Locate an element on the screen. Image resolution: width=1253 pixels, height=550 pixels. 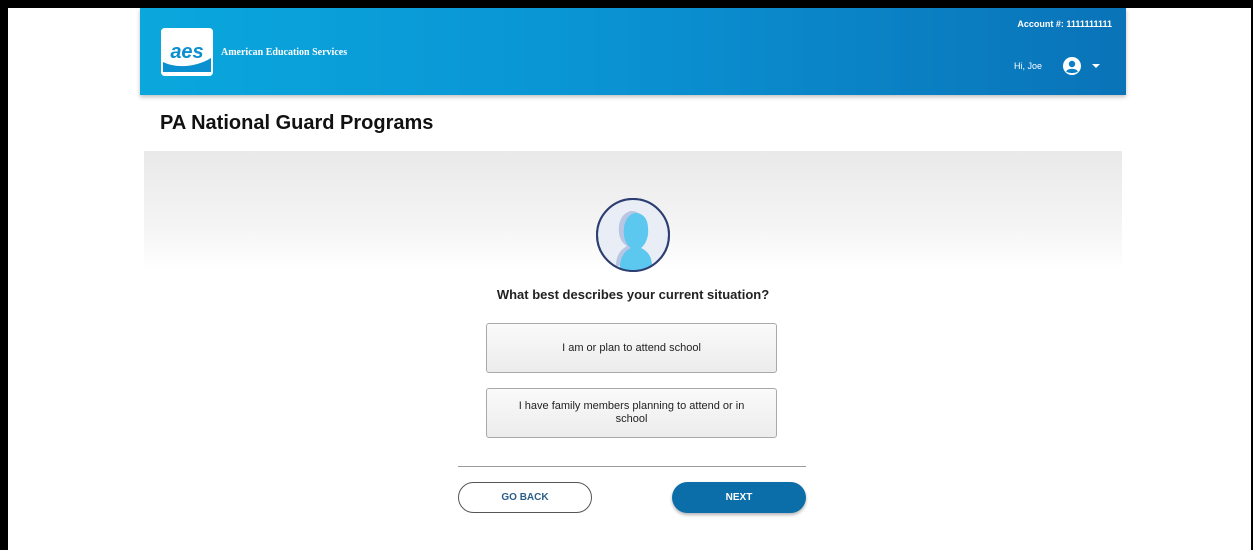
person-silhouette-icon is located at coordinates (633, 235).